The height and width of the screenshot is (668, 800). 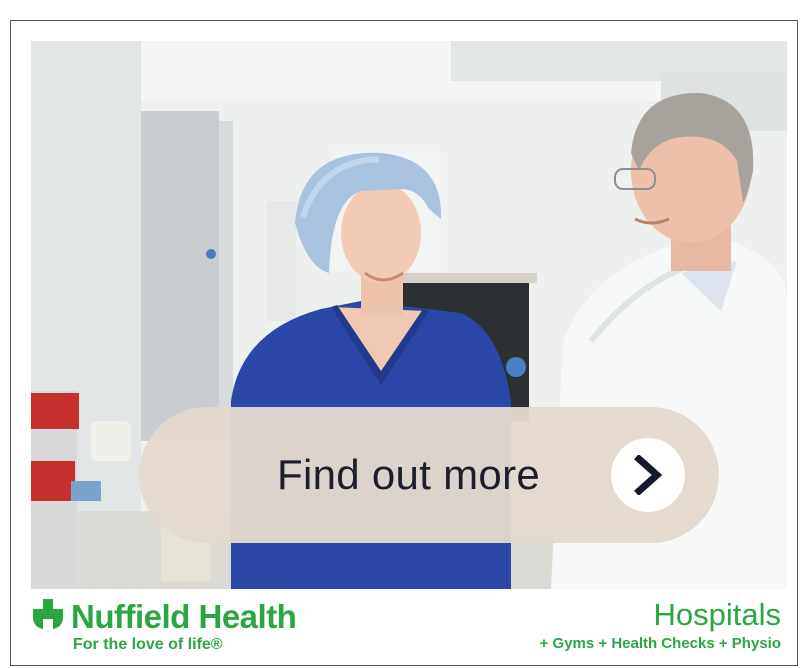 I want to click on nuffield-health-logo: Nuffield Health For the love of life®, so click(x=164, y=625).